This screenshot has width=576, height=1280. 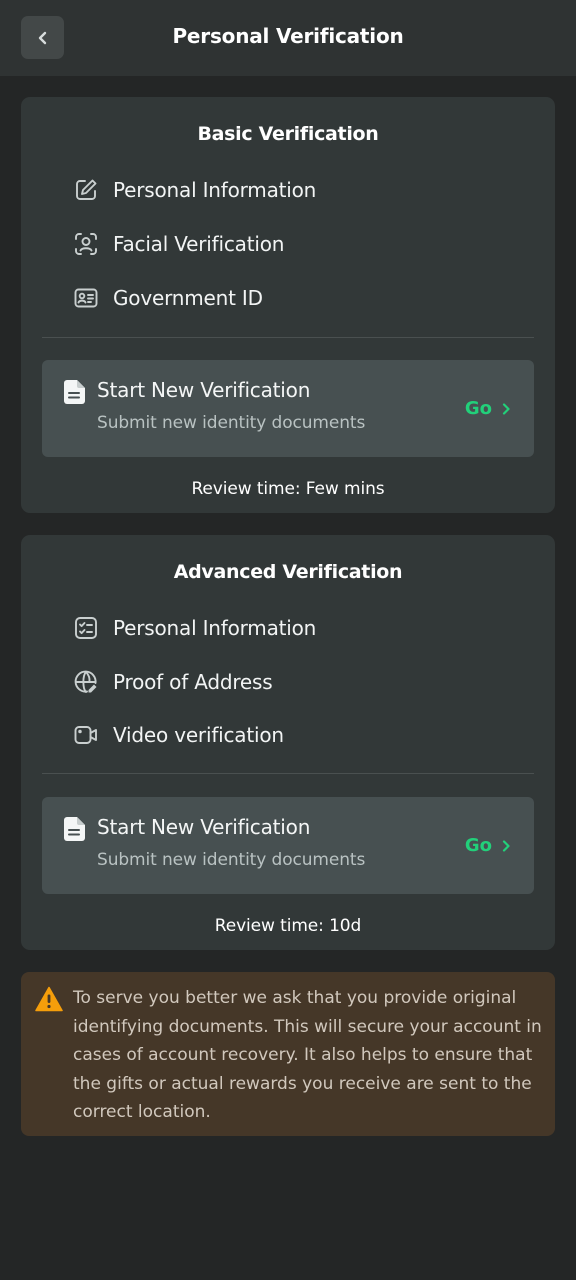 I want to click on checklist-icon, so click(x=86, y=628).